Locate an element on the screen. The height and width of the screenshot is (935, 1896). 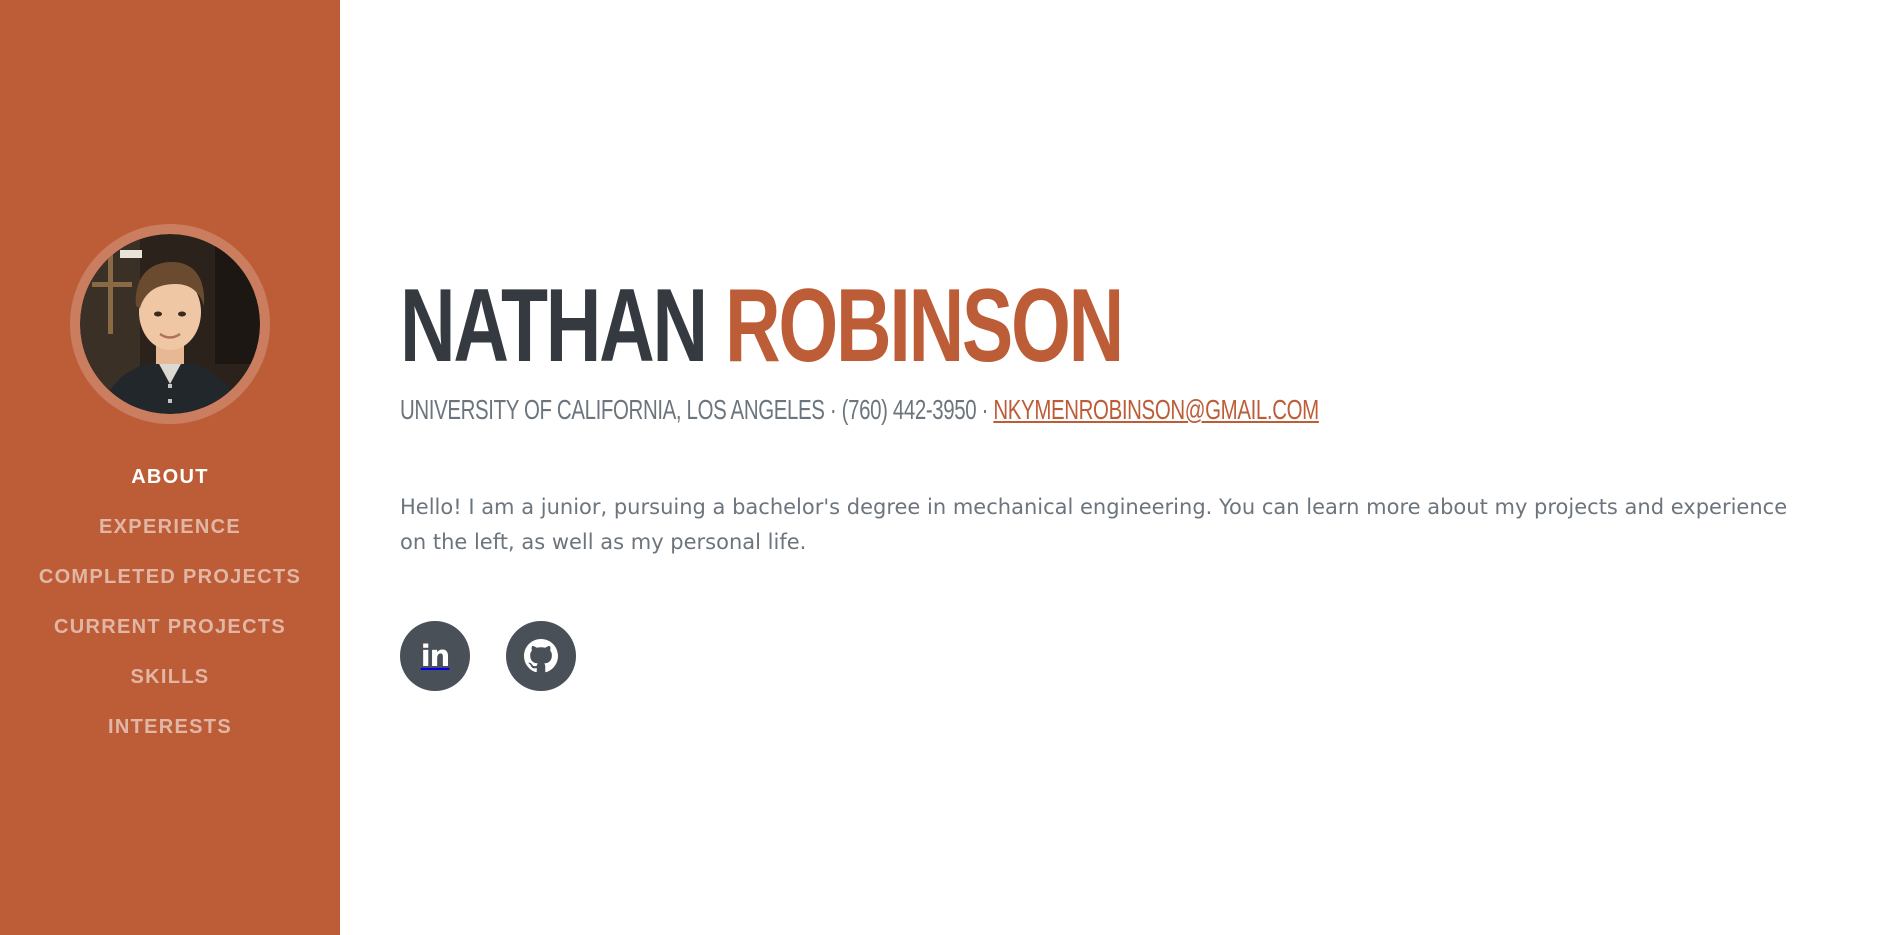
nav-link-experience: Experience is located at coordinates (170, 527).